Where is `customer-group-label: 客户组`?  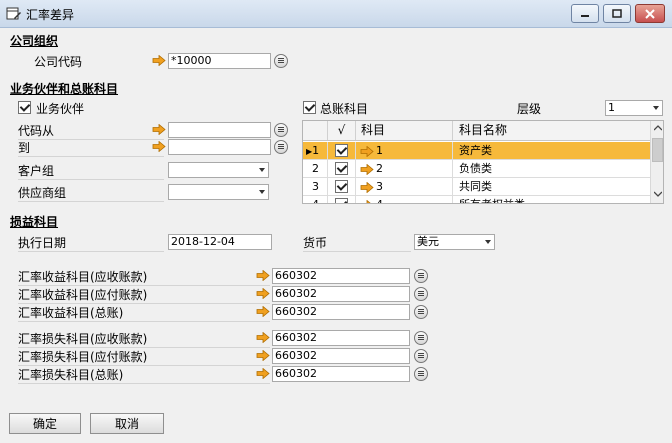 customer-group-label: 客户组 is located at coordinates (91, 171).